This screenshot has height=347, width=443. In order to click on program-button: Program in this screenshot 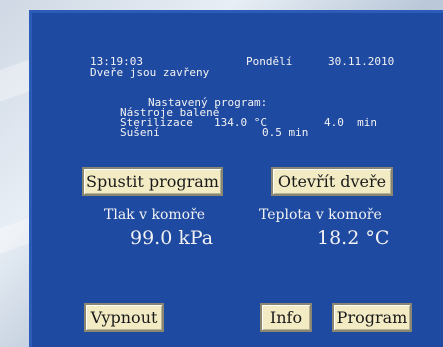, I will do `click(372, 317)`.